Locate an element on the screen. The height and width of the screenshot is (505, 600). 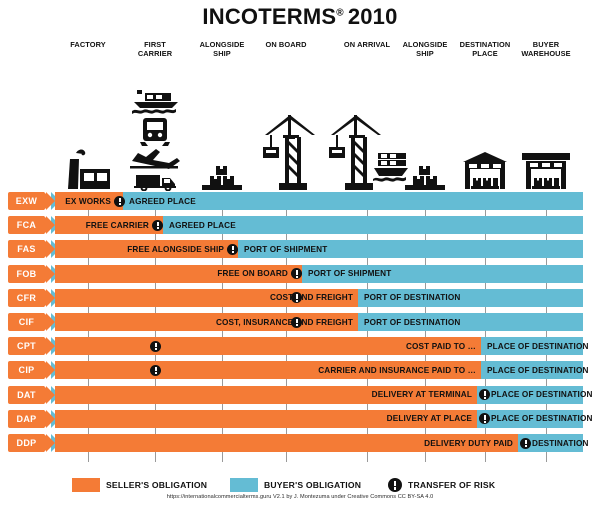
seller-obligation-segment: FREE ON BOARD is located at coordinates (178, 273).